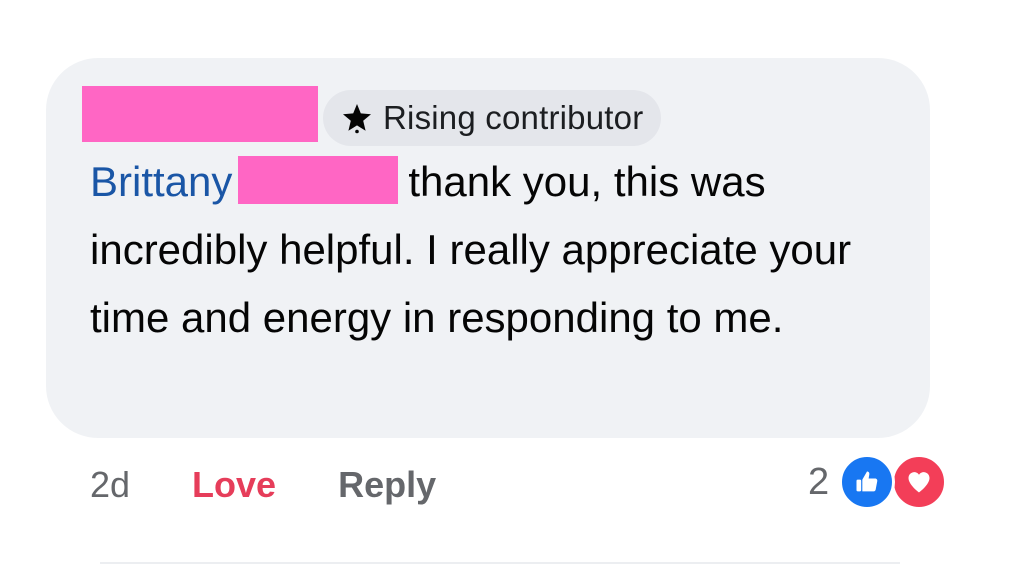 This screenshot has height=576, width=1024. I want to click on reaction-icons, so click(895, 482).